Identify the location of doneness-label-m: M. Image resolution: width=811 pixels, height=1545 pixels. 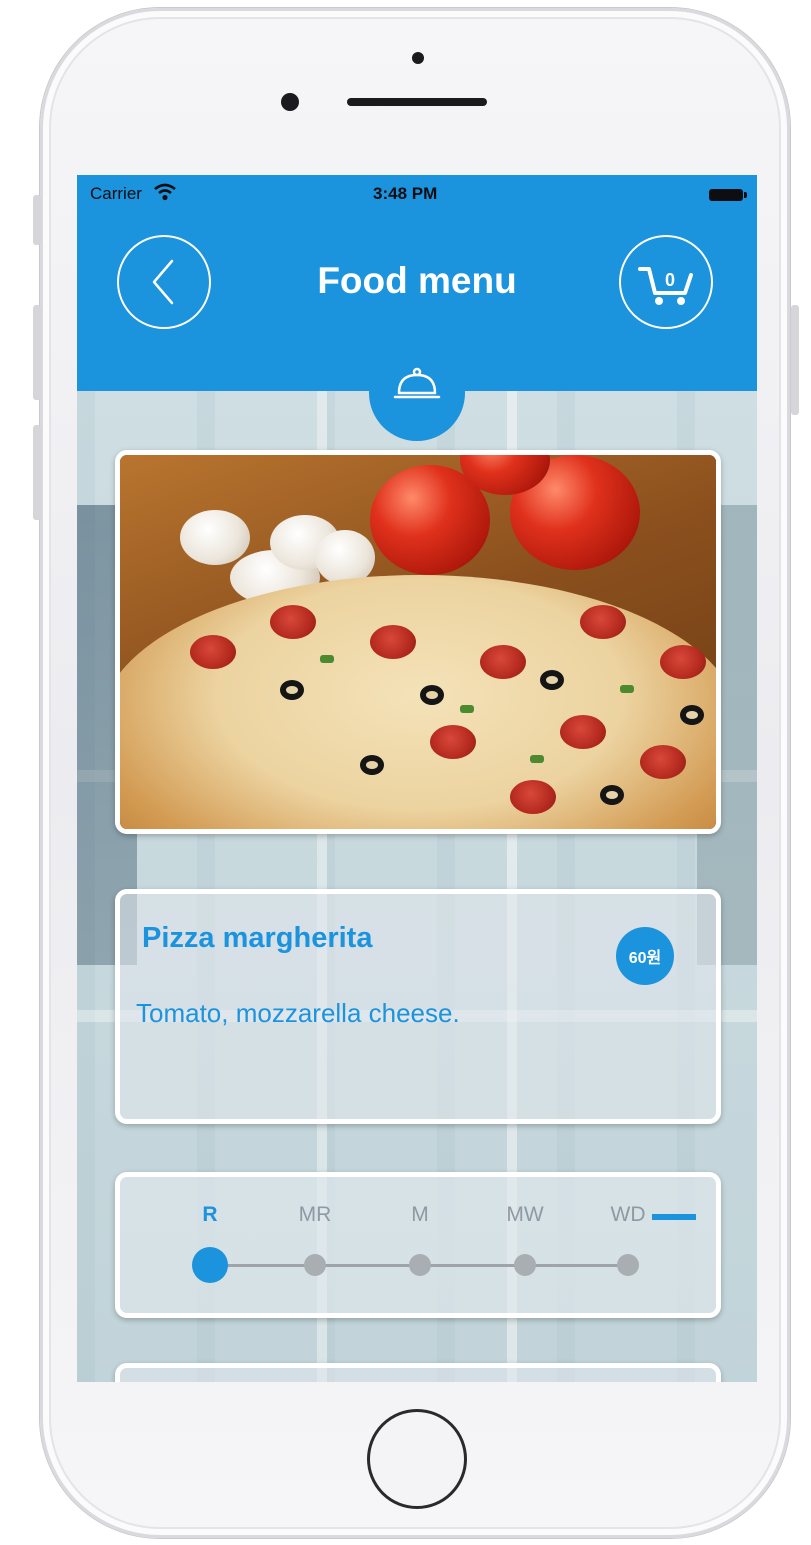
(420, 1215).